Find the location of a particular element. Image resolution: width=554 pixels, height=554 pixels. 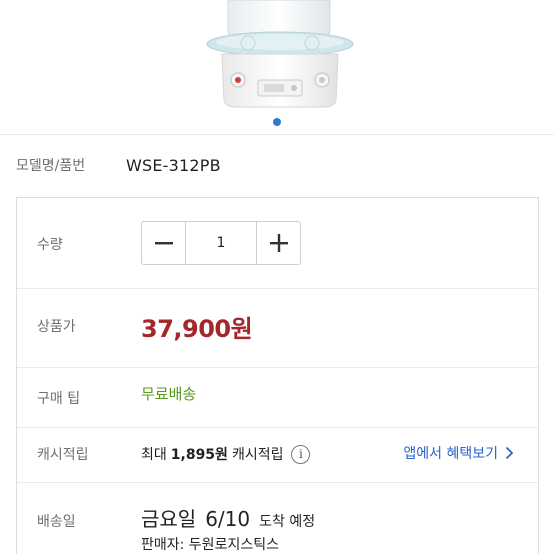

seller-name: 판매자: 두원로지스틱스 is located at coordinates (210, 545).